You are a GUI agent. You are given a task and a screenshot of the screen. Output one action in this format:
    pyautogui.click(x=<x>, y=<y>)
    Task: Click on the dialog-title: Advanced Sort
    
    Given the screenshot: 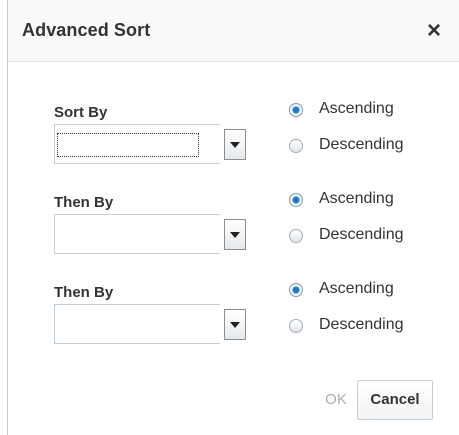 What is the action you would take?
    pyautogui.click(x=86, y=30)
    